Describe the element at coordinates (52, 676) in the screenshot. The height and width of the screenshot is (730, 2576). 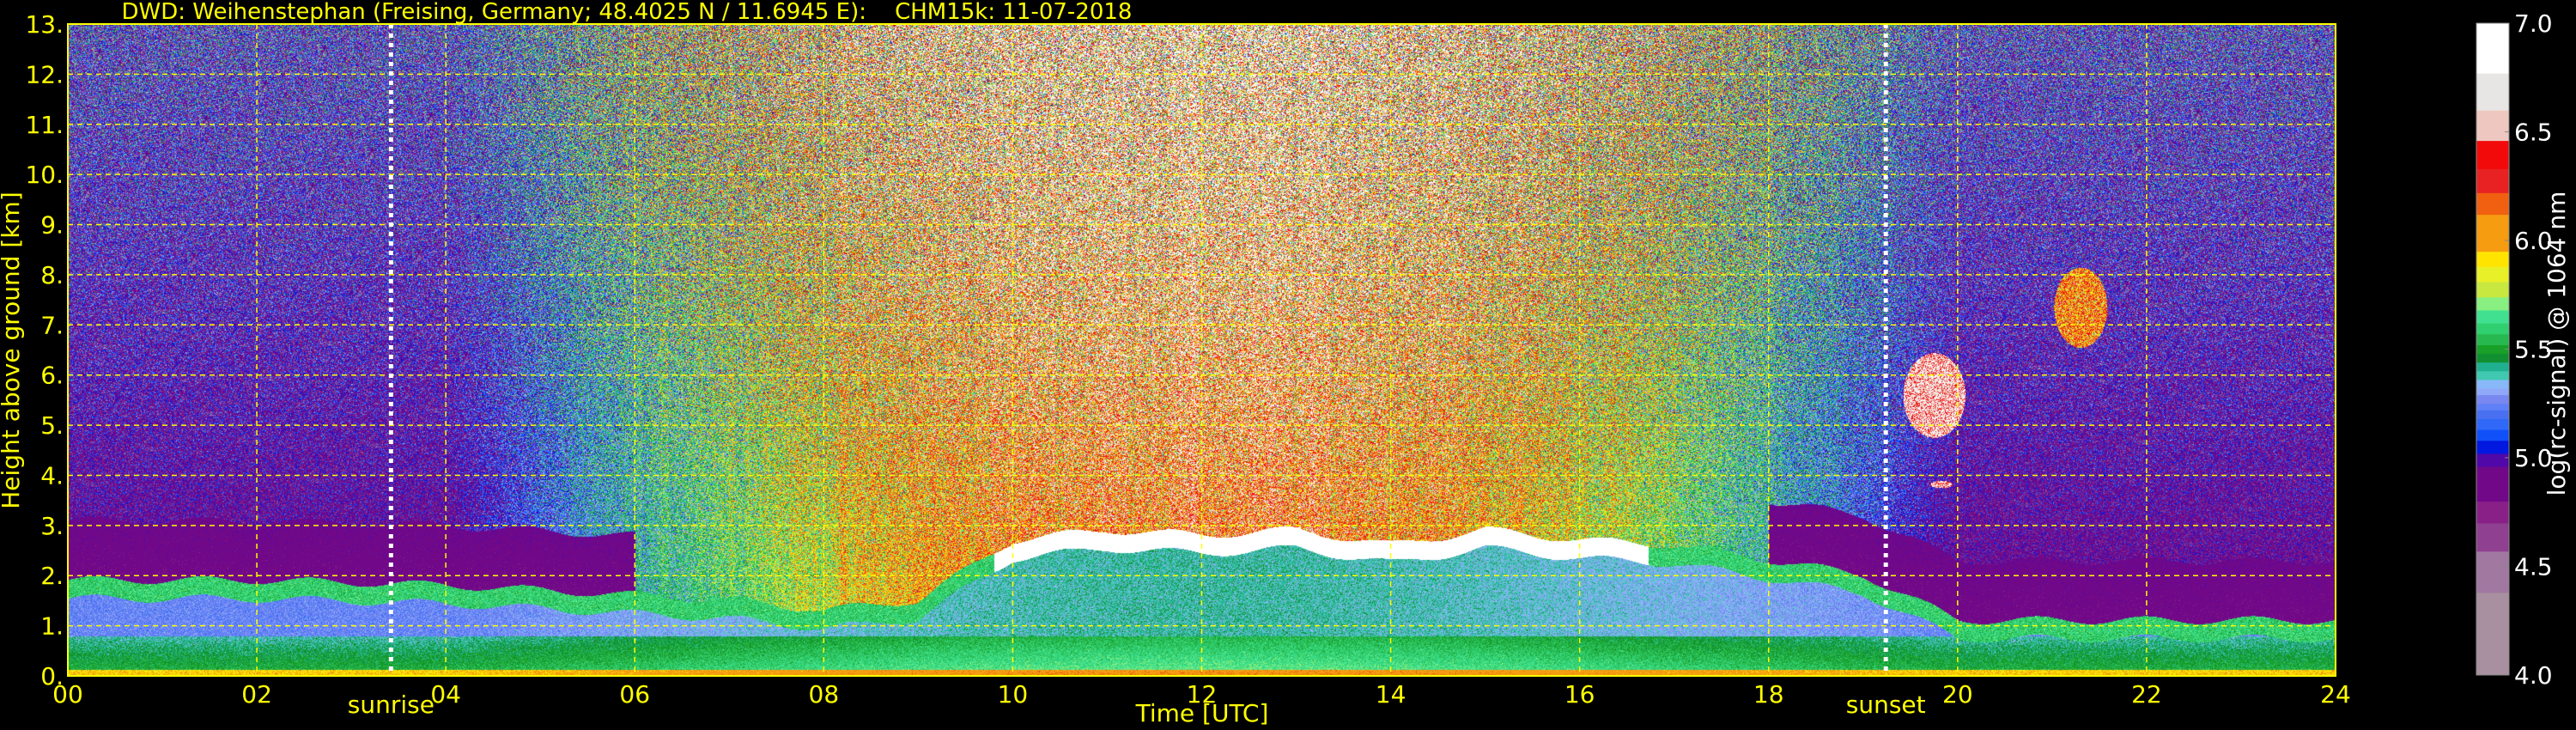
I see `y-tick-label: 0.` at that location.